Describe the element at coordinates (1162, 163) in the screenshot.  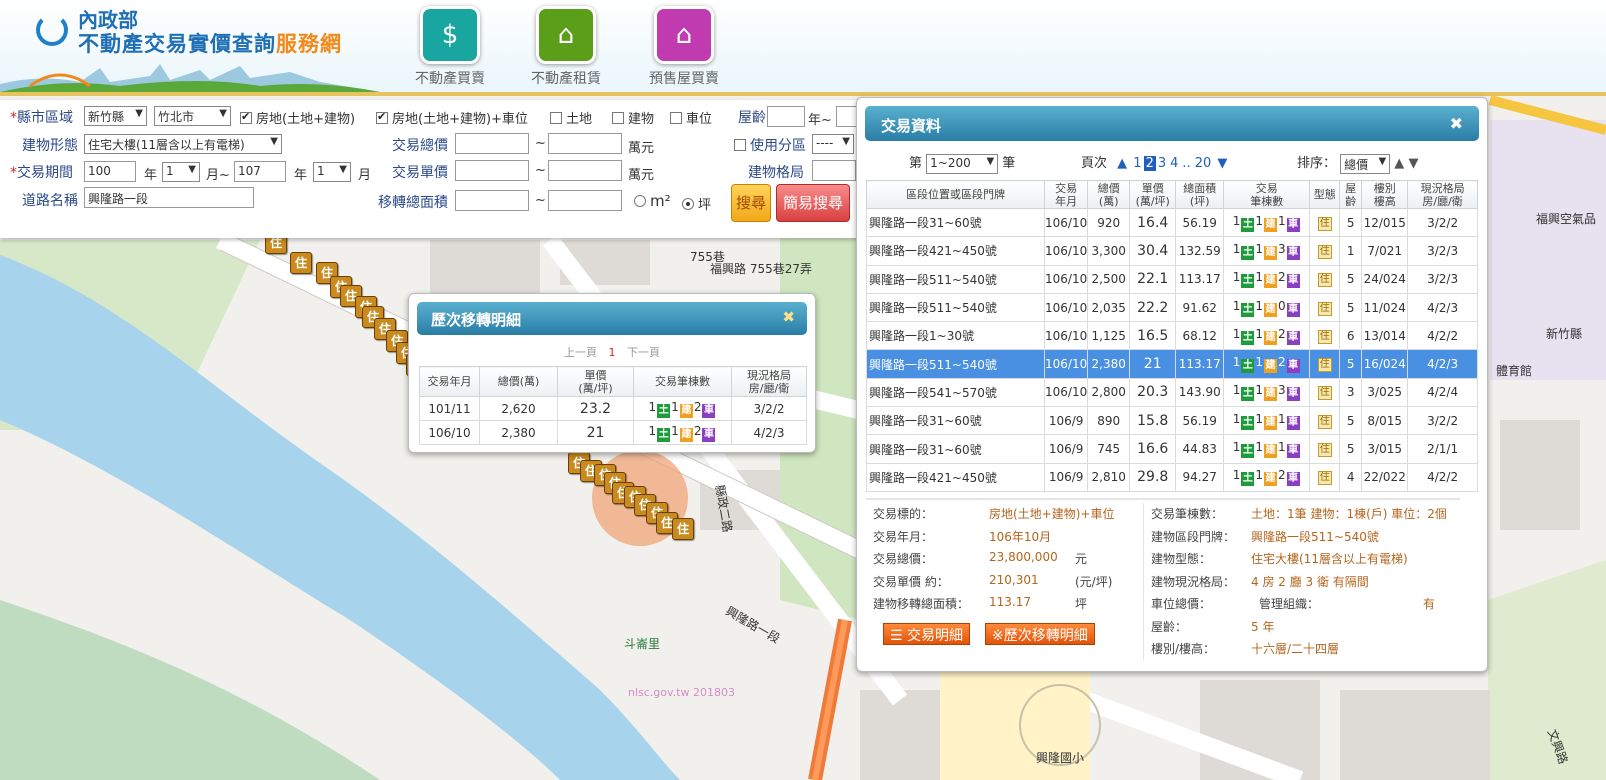
I see `page-link: 3` at that location.